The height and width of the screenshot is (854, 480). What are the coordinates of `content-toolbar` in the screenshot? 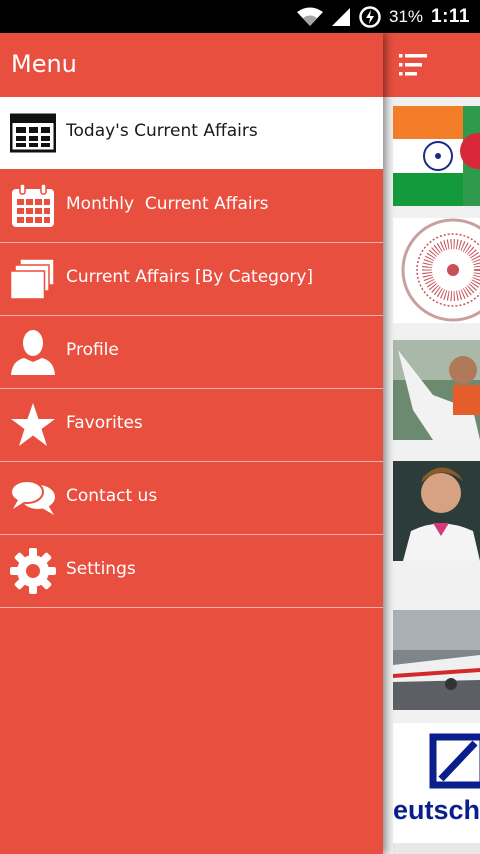 It's located at (431, 65).